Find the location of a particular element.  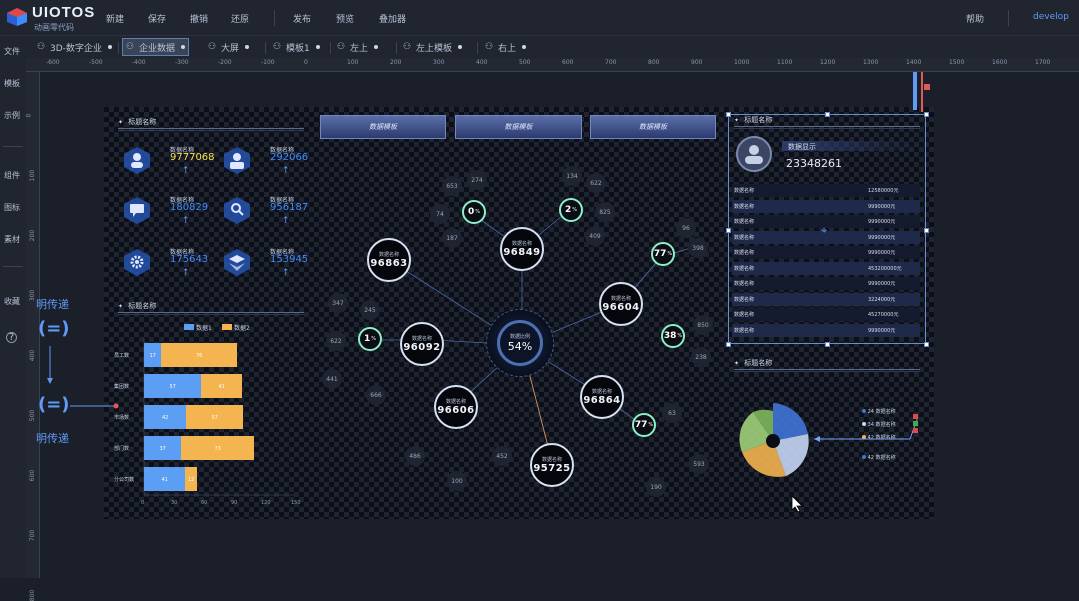

trend-up-icon: ↑ is located at coordinates (286, 171).